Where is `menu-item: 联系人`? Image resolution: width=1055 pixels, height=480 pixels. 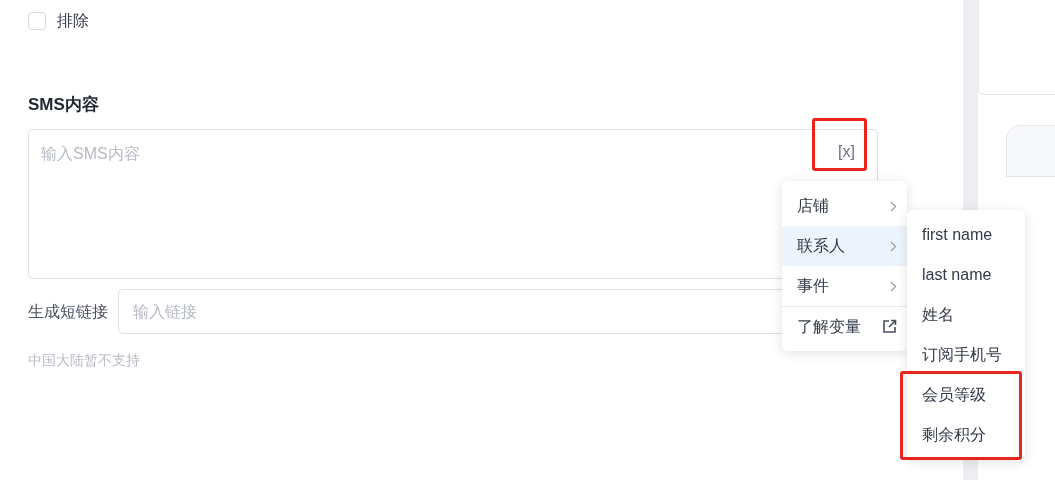
menu-item: 联系人 is located at coordinates (844, 246).